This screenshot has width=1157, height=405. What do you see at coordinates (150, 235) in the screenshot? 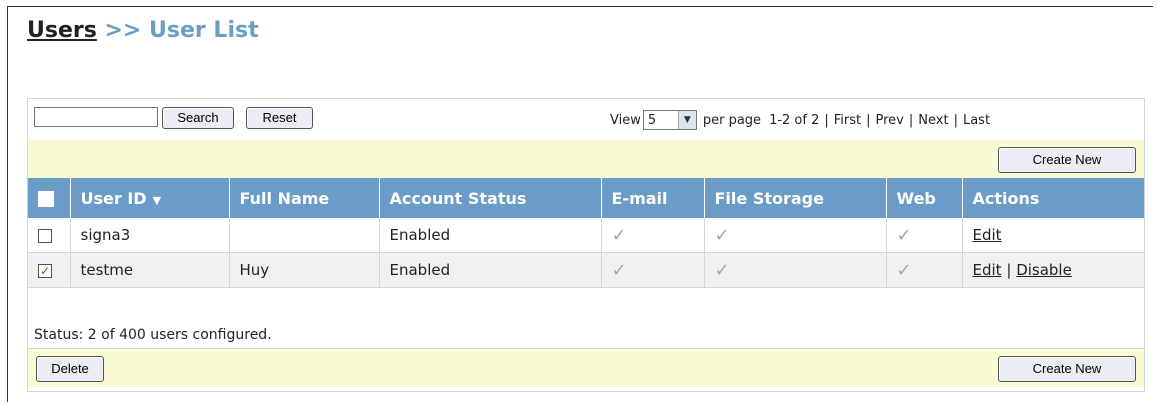
I see `user-id-cell: signa3` at bounding box center [150, 235].